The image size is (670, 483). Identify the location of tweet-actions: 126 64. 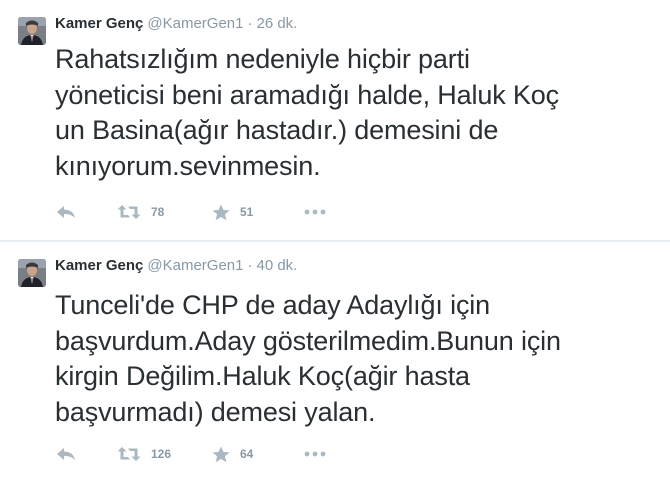
(225, 454).